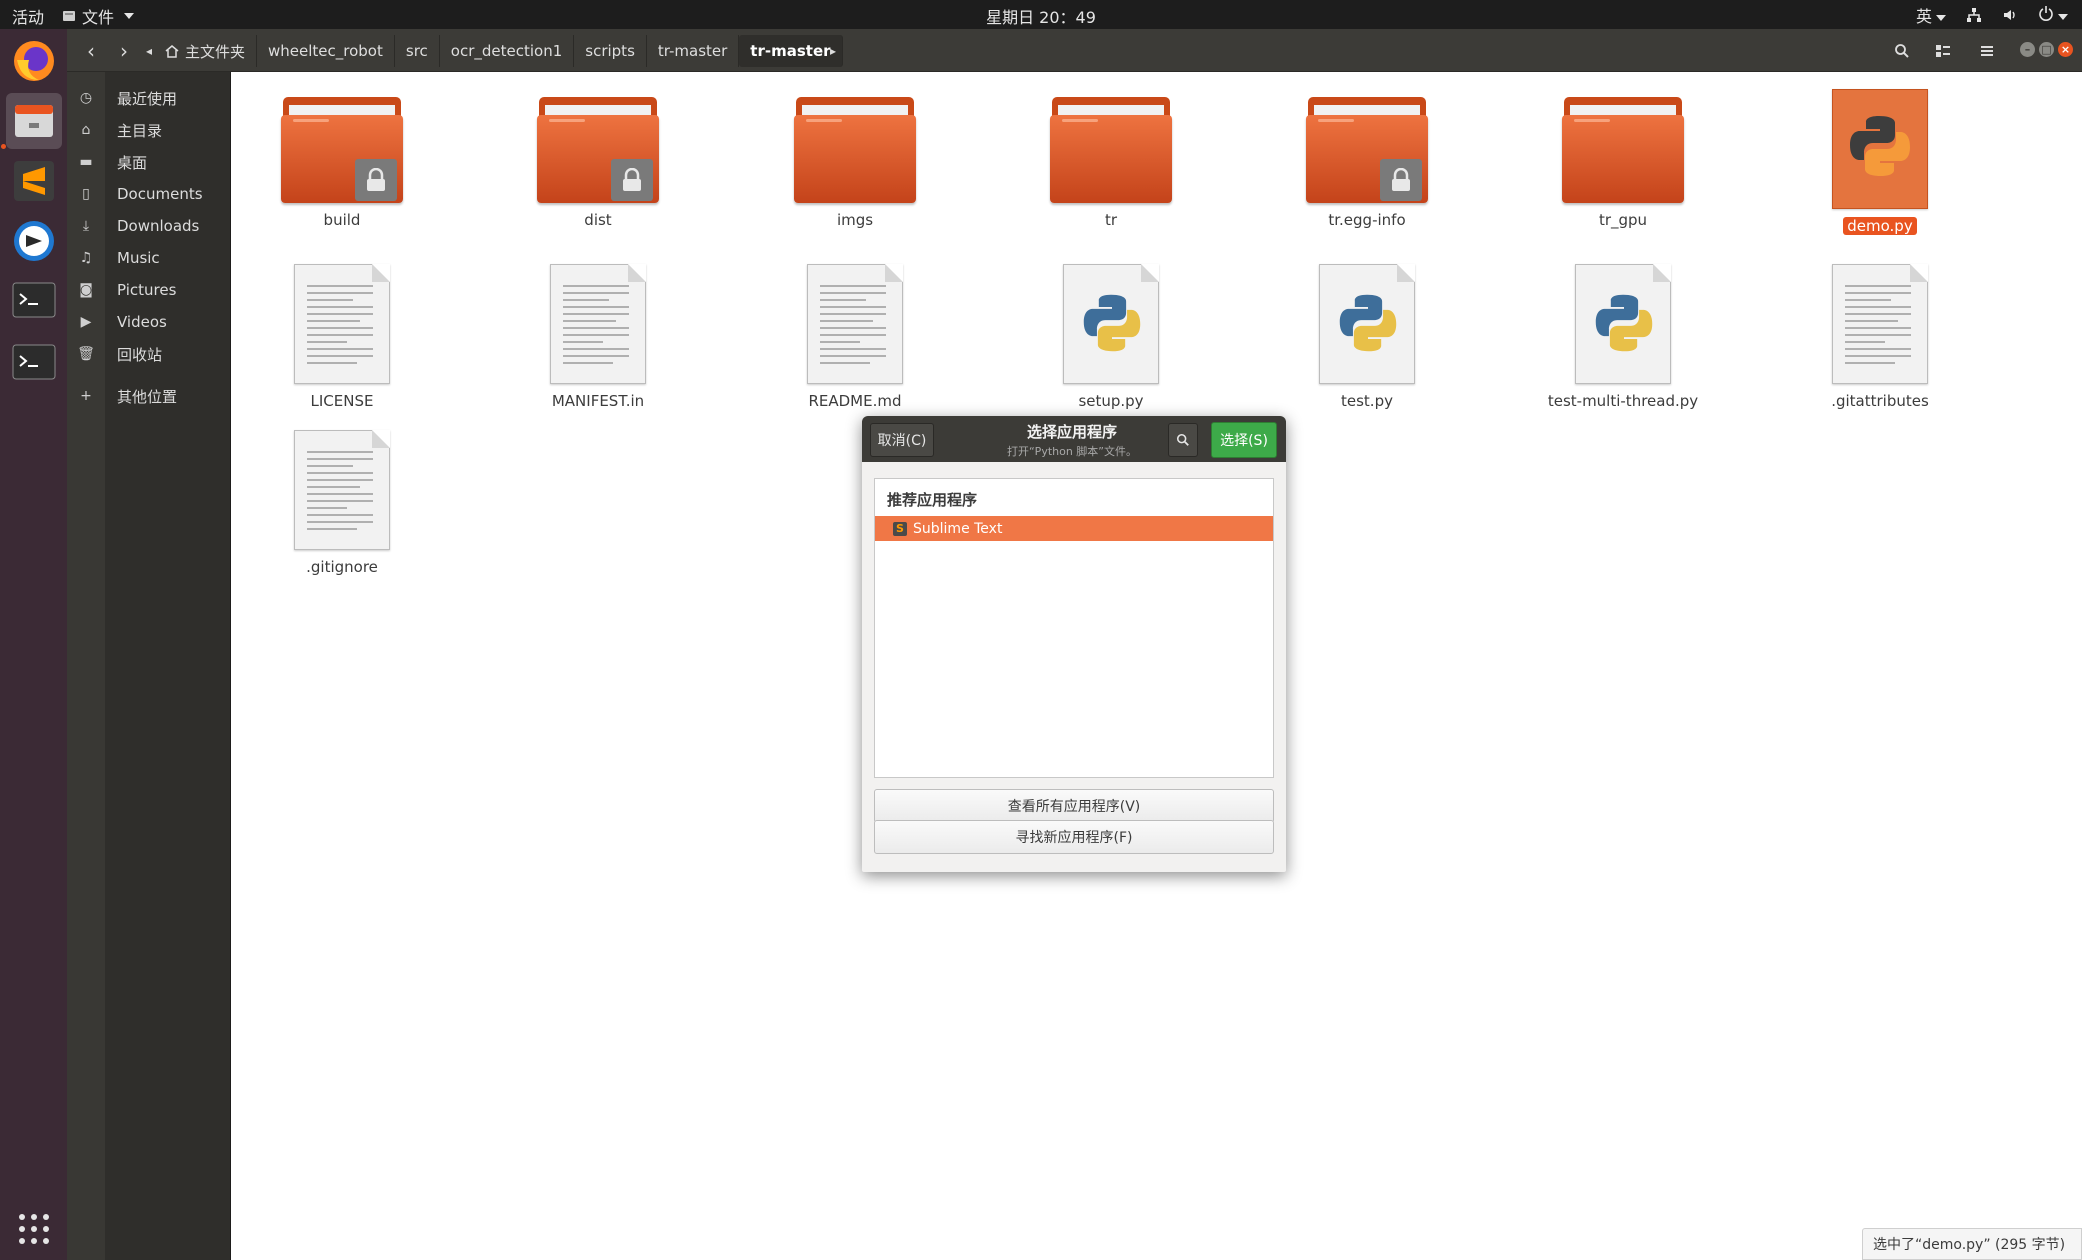  I want to click on crumb-wheeltec-robot: wheeltec_robot, so click(326, 51).